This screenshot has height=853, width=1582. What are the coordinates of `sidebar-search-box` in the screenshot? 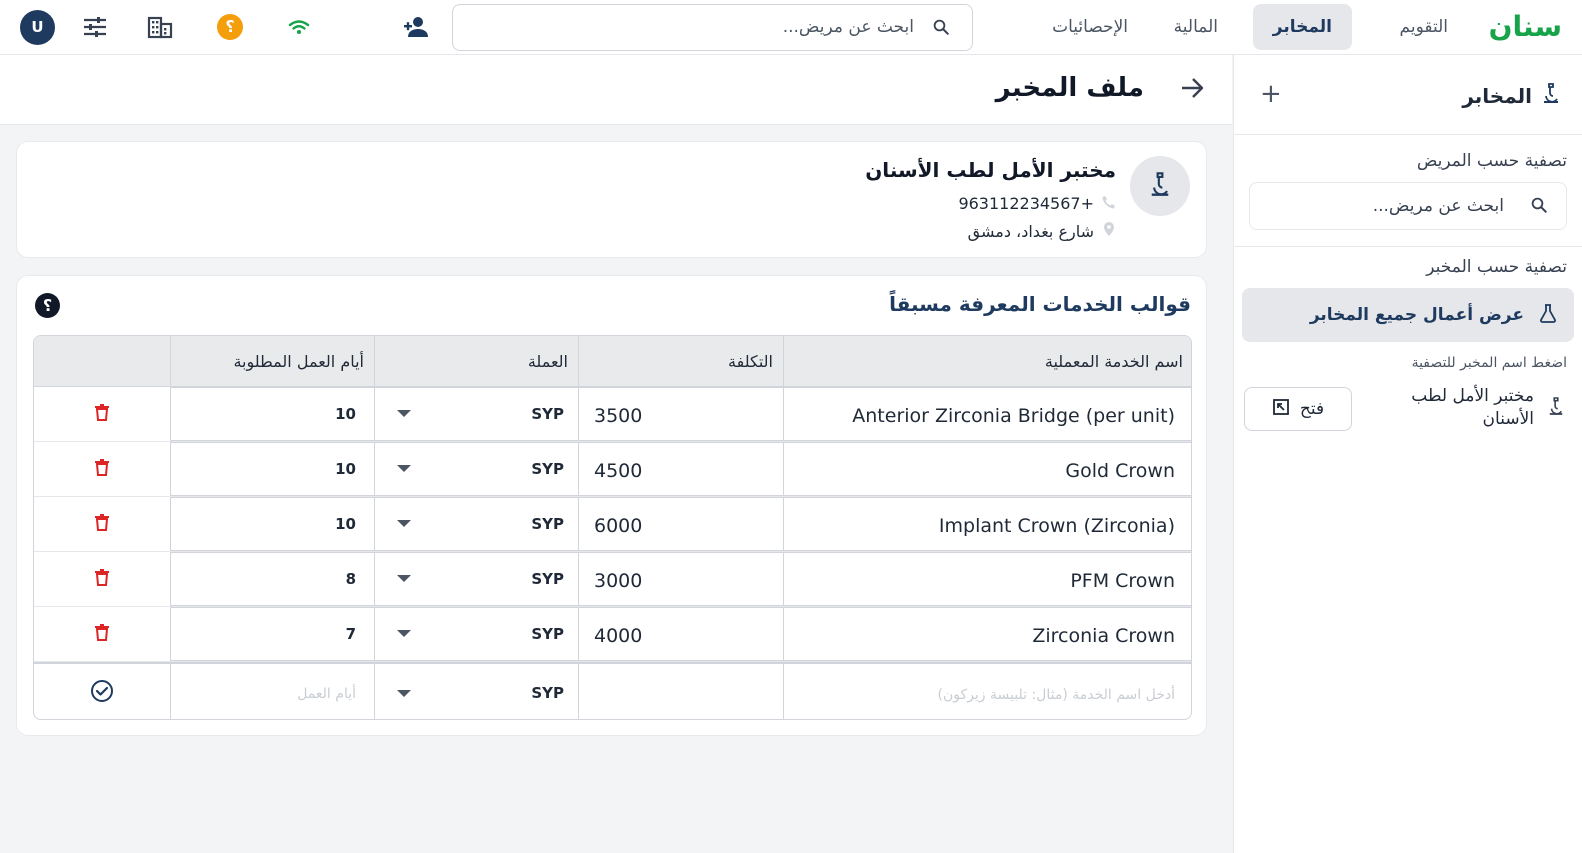 It's located at (1408, 206).